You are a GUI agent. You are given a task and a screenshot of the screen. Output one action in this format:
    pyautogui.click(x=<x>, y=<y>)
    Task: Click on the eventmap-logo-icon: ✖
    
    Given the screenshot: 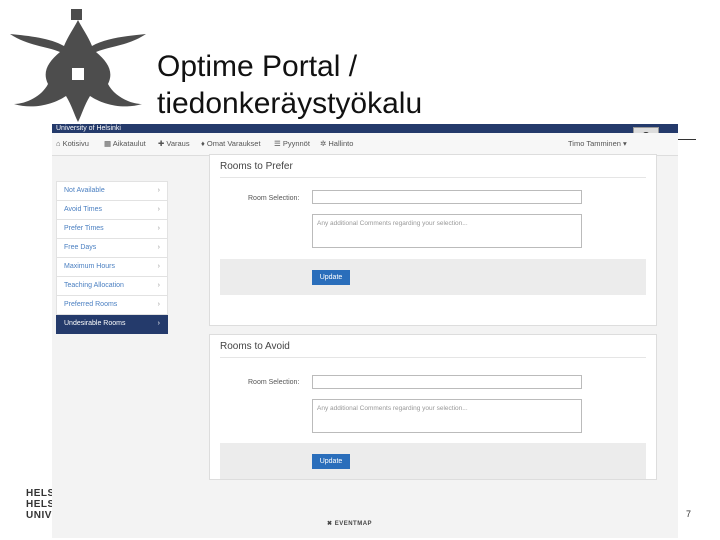 What is the action you would take?
    pyautogui.click(x=330, y=524)
    